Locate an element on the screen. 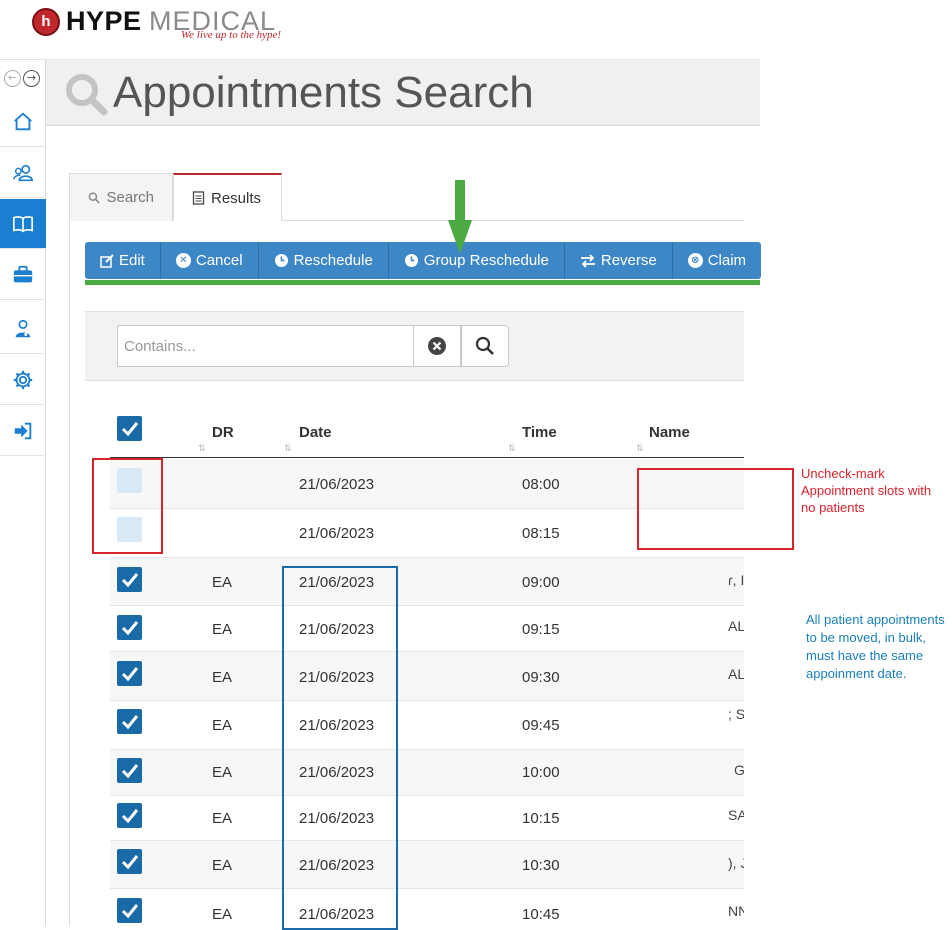 The height and width of the screenshot is (930, 952). annotation-box-empty-checkboxes is located at coordinates (127, 506).